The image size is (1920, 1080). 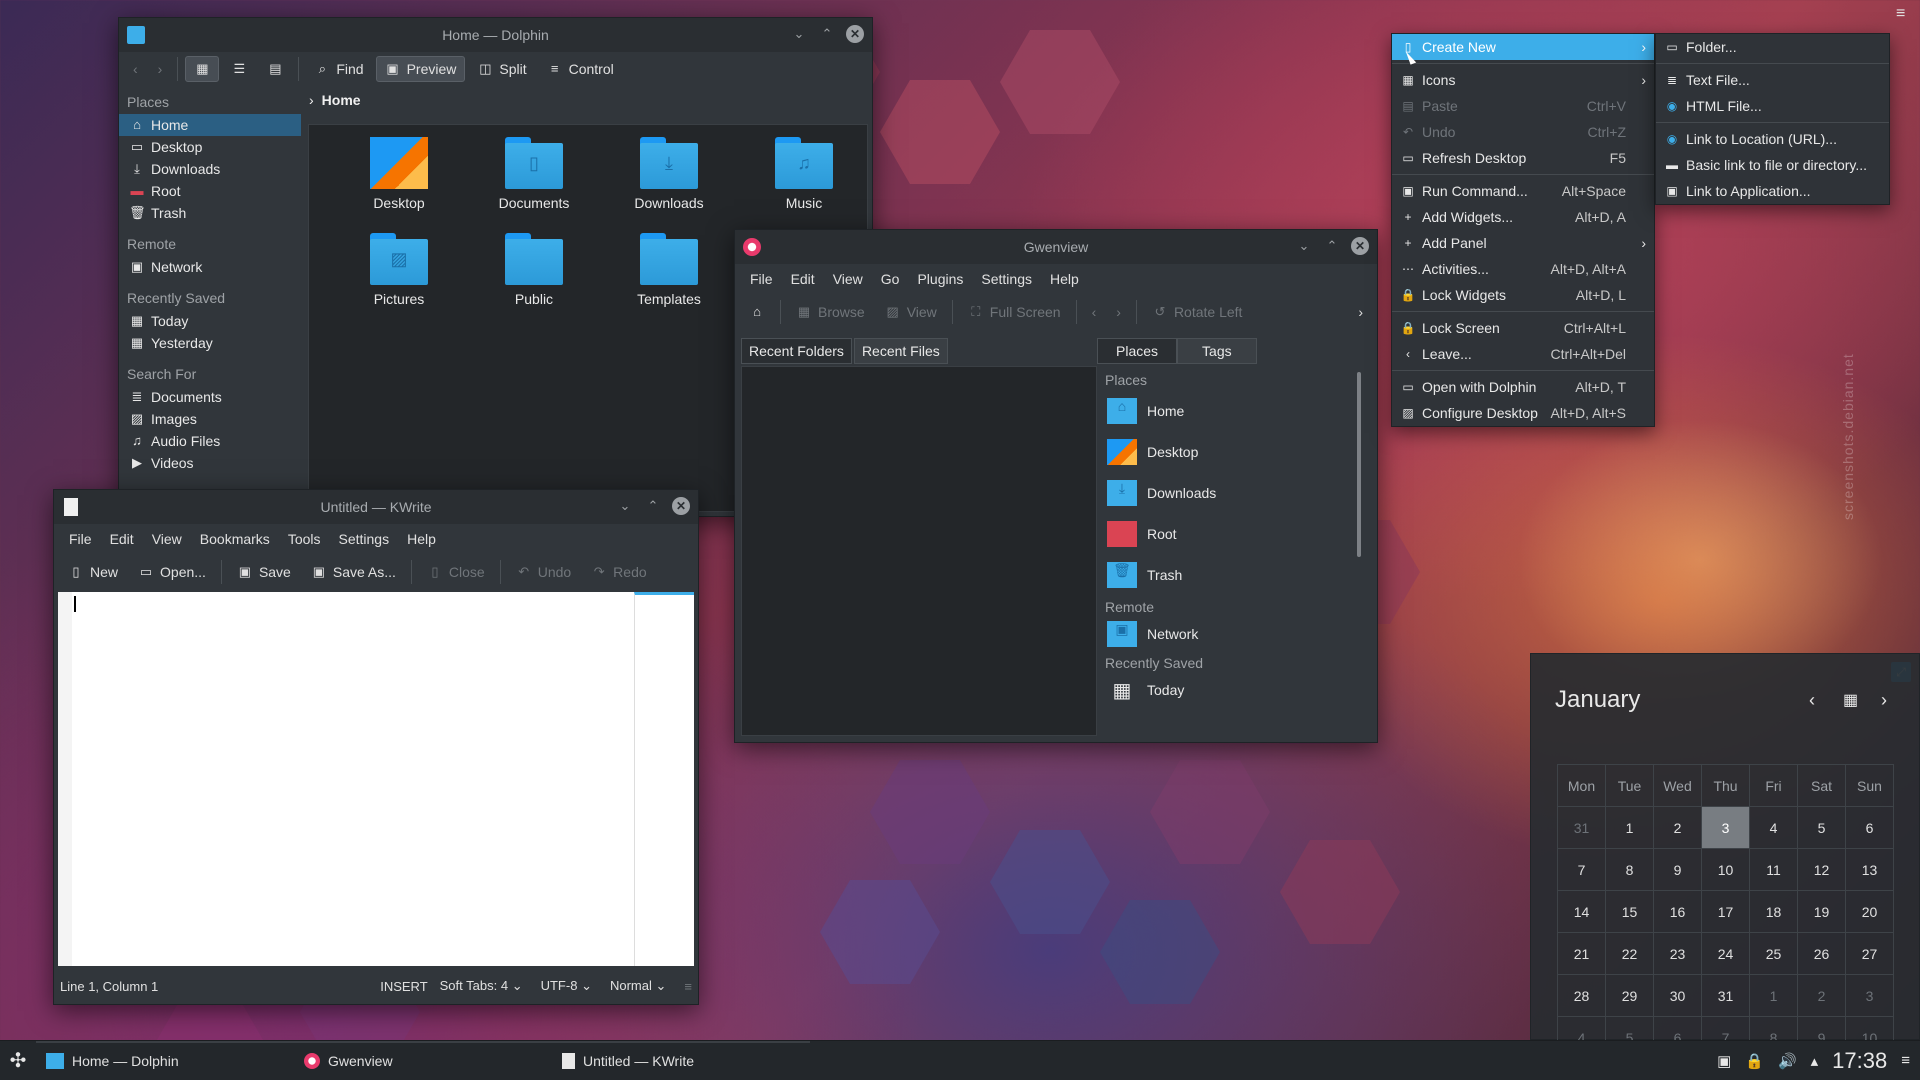 I want to click on back-icon: ‹, so click(x=135, y=69).